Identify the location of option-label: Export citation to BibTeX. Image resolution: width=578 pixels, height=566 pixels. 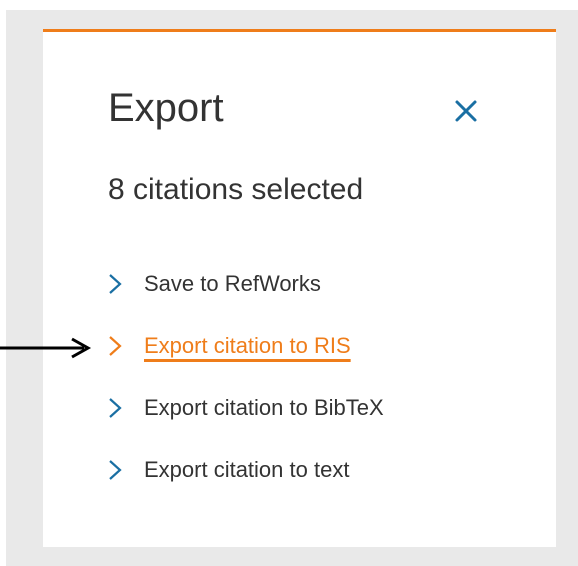
(264, 407).